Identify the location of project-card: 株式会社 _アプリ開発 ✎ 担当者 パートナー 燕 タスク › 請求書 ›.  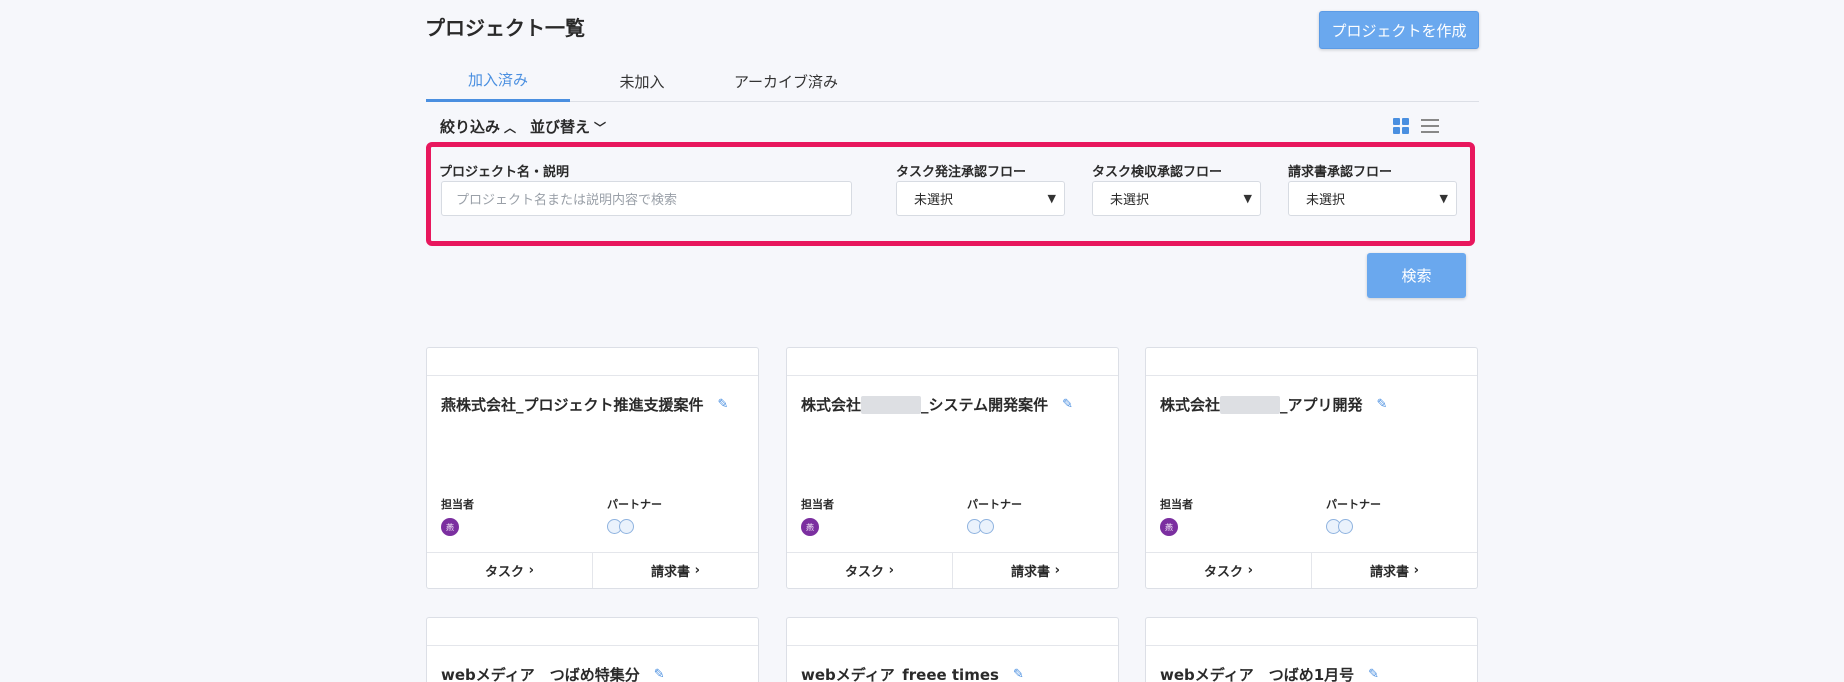
(1311, 468).